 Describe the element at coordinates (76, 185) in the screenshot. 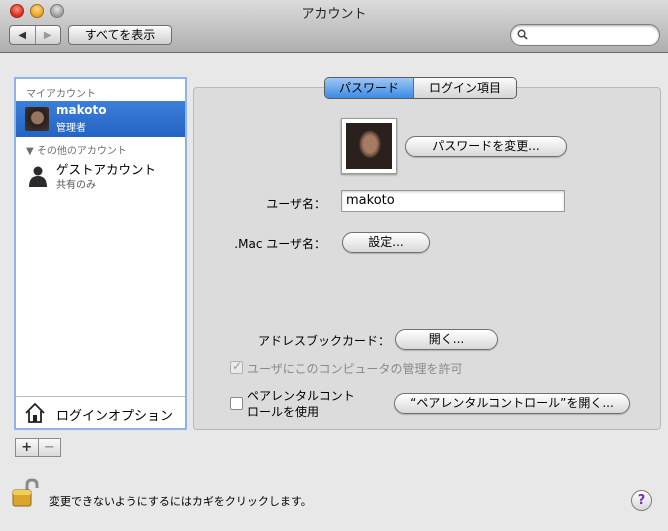

I see `guest-account-role: 共有のみ` at that location.